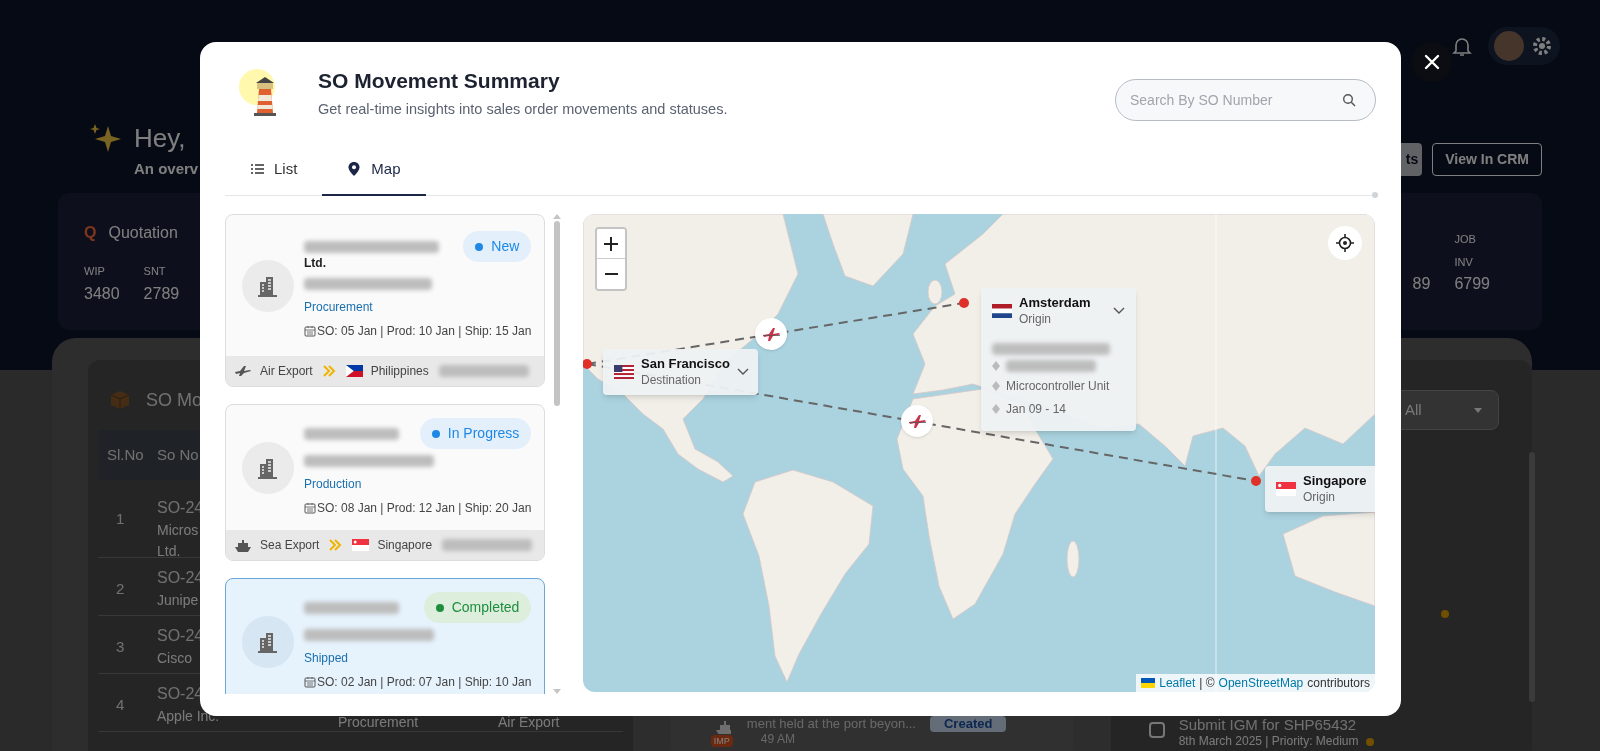 This screenshot has width=1600, height=751. What do you see at coordinates (333, 484) in the screenshot?
I see `stage-label: Production` at bounding box center [333, 484].